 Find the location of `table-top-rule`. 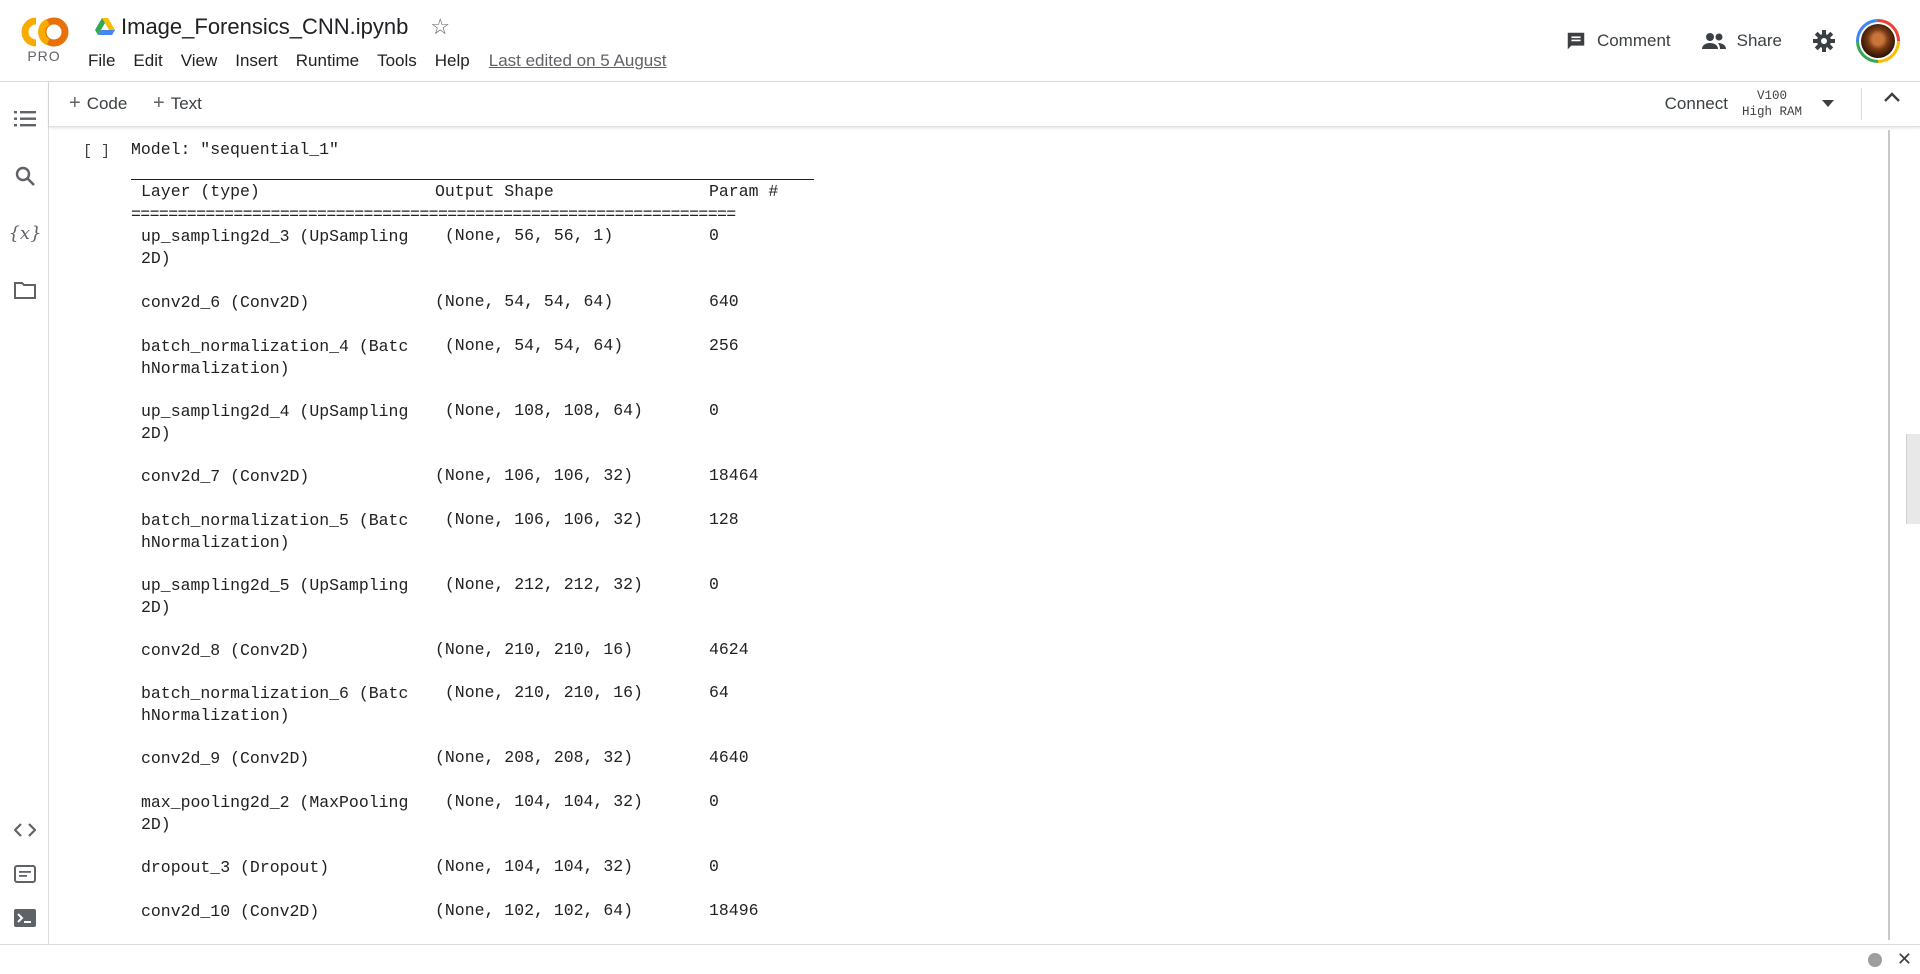

table-top-rule is located at coordinates (472, 179).